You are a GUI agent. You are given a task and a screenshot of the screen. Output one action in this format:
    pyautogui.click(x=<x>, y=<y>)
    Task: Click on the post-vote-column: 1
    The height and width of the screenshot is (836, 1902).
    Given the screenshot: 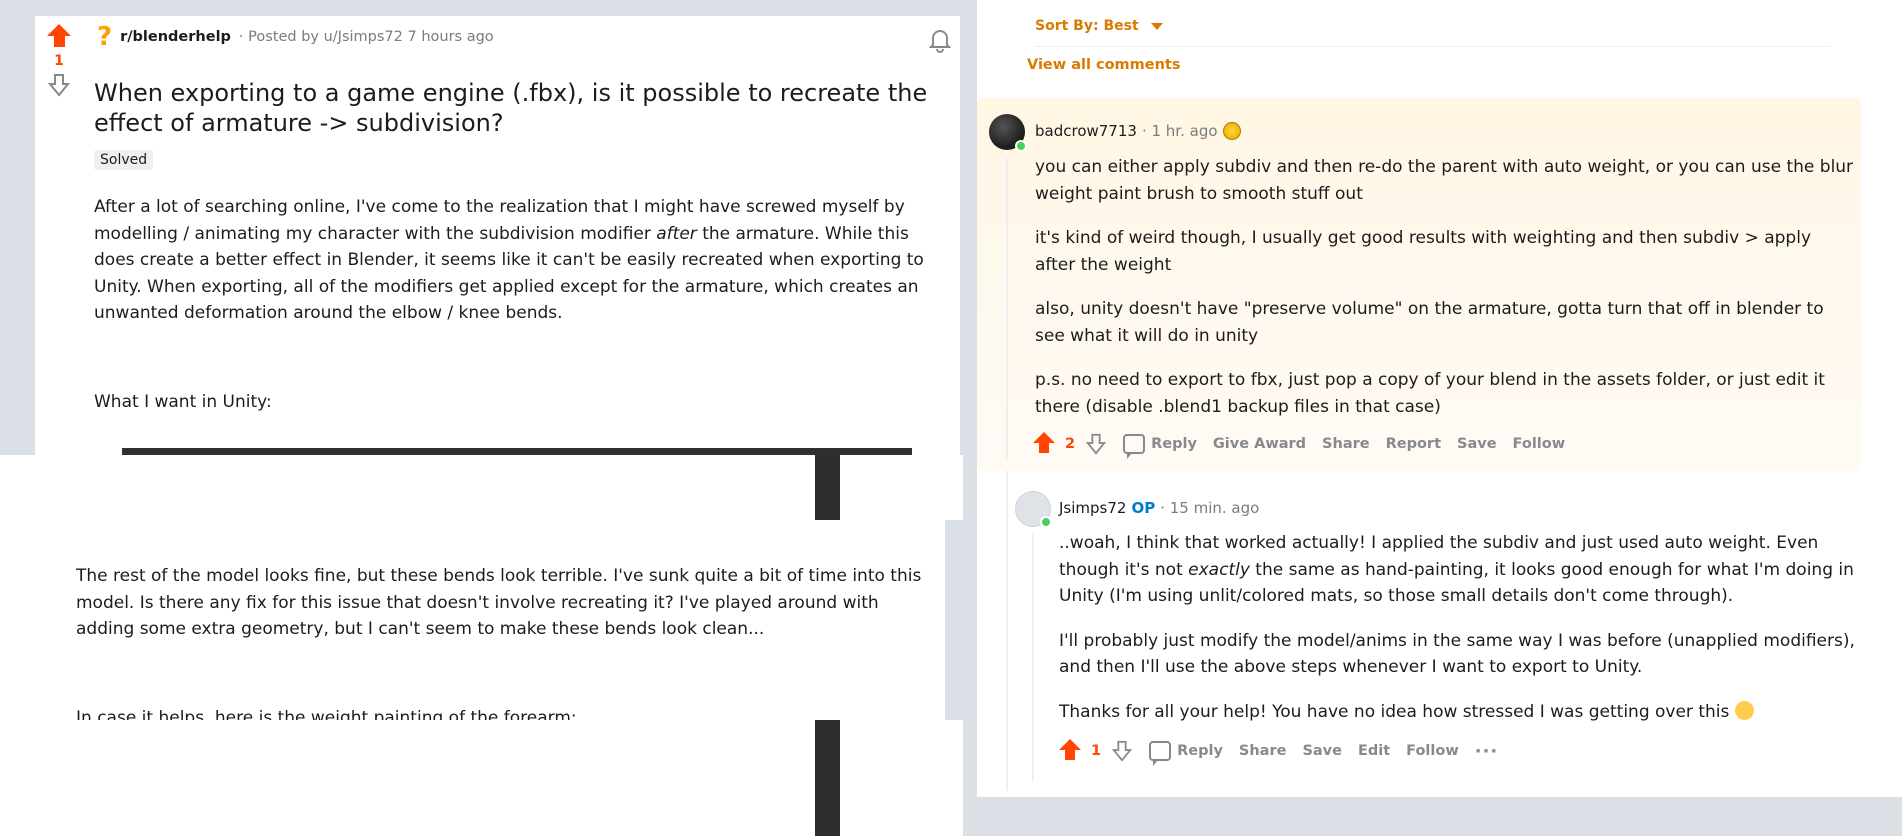 What is the action you would take?
    pyautogui.click(x=59, y=60)
    